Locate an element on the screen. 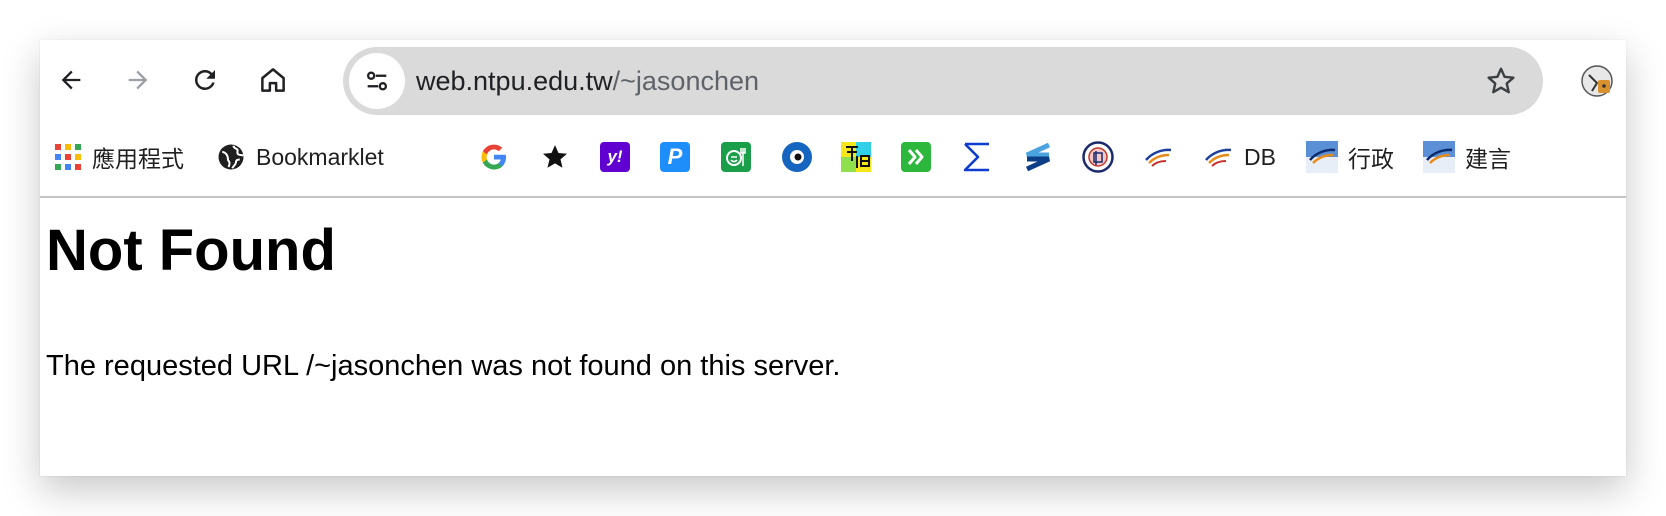 This screenshot has height=516, width=1666. back-button is located at coordinates (71, 80).